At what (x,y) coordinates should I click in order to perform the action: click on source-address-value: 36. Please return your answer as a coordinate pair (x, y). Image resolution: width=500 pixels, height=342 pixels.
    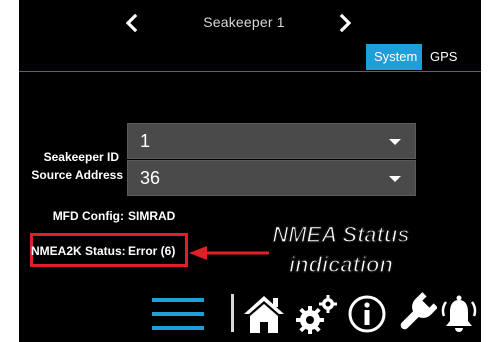
    Looking at the image, I should click on (150, 178).